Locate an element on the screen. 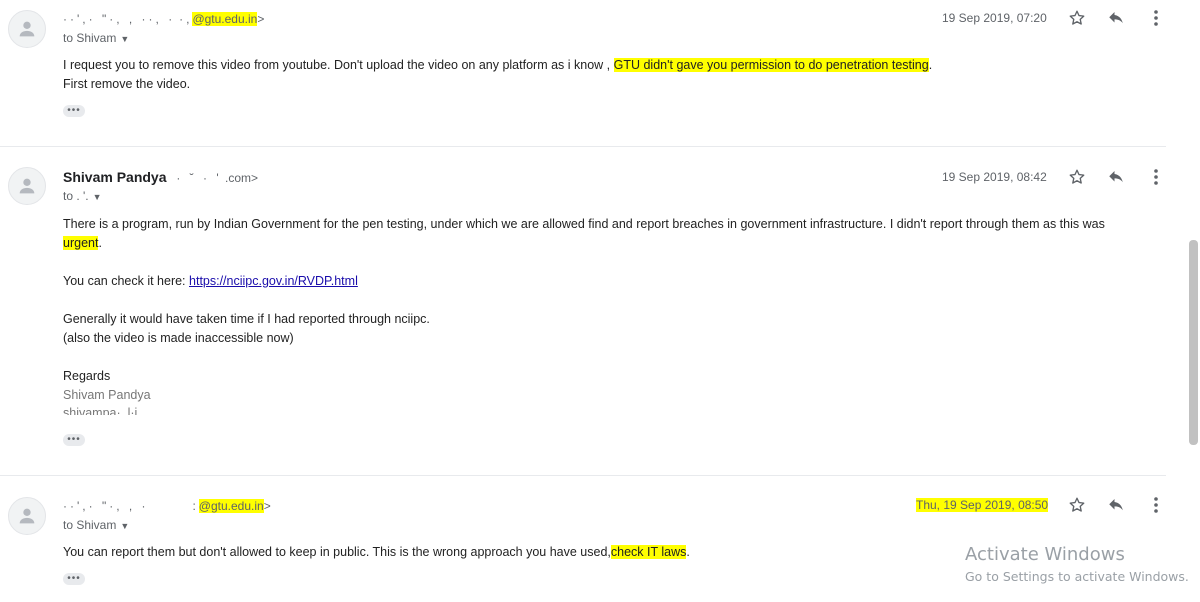  watermark-subtitle: Go to Settings to activate Windows. is located at coordinates (1077, 576).